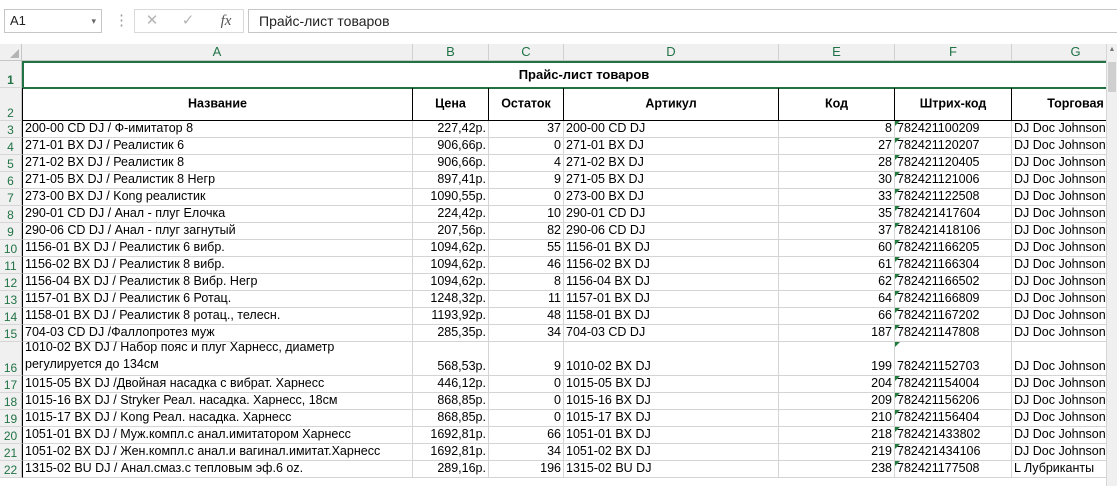 The image size is (1117, 486). I want to click on cell-name: 290-01 CD DJ / Анал - плуг Елочка, so click(217, 214).